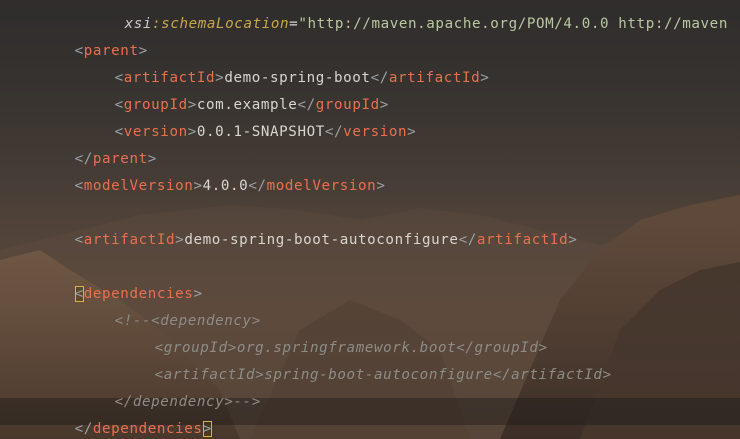  What do you see at coordinates (260, 132) in the screenshot?
I see `parent-version-value: 0.0.1-SNAPSHOT` at bounding box center [260, 132].